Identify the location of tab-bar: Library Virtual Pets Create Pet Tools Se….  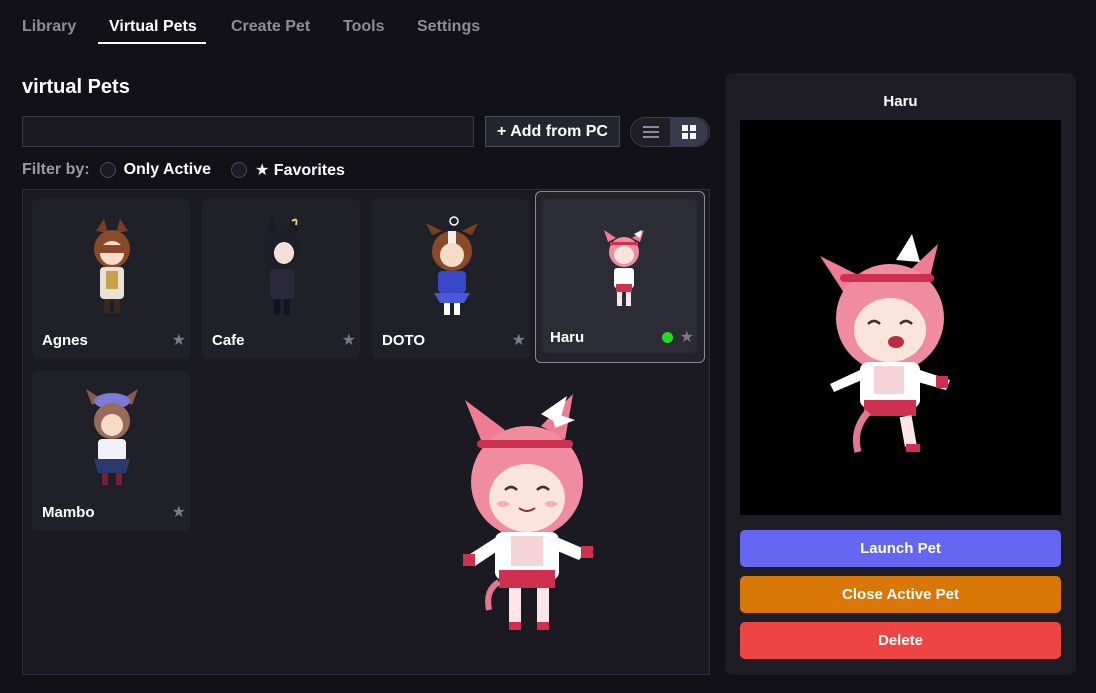
(360, 24).